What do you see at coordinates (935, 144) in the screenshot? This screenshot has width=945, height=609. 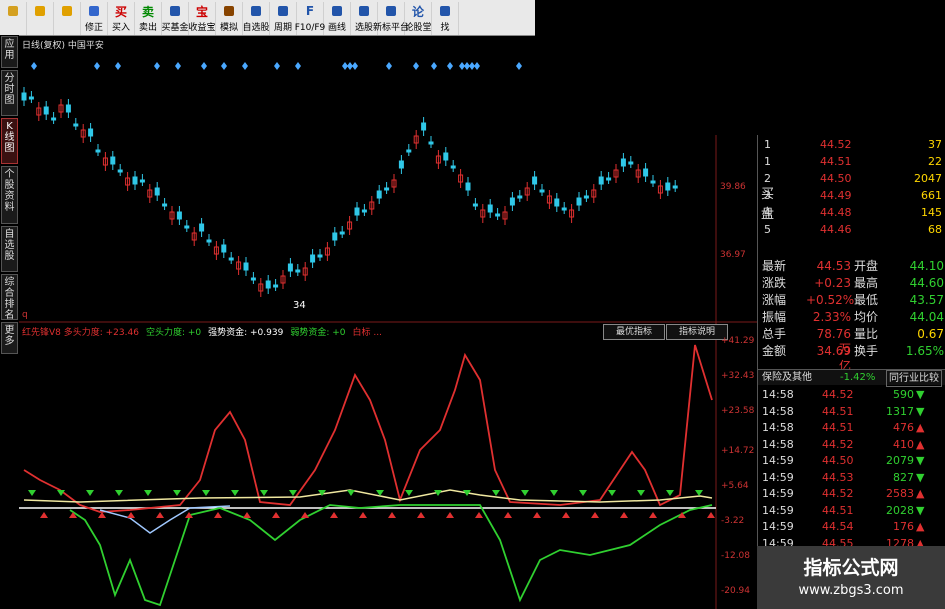 I see `buy-volume: 37` at bounding box center [935, 144].